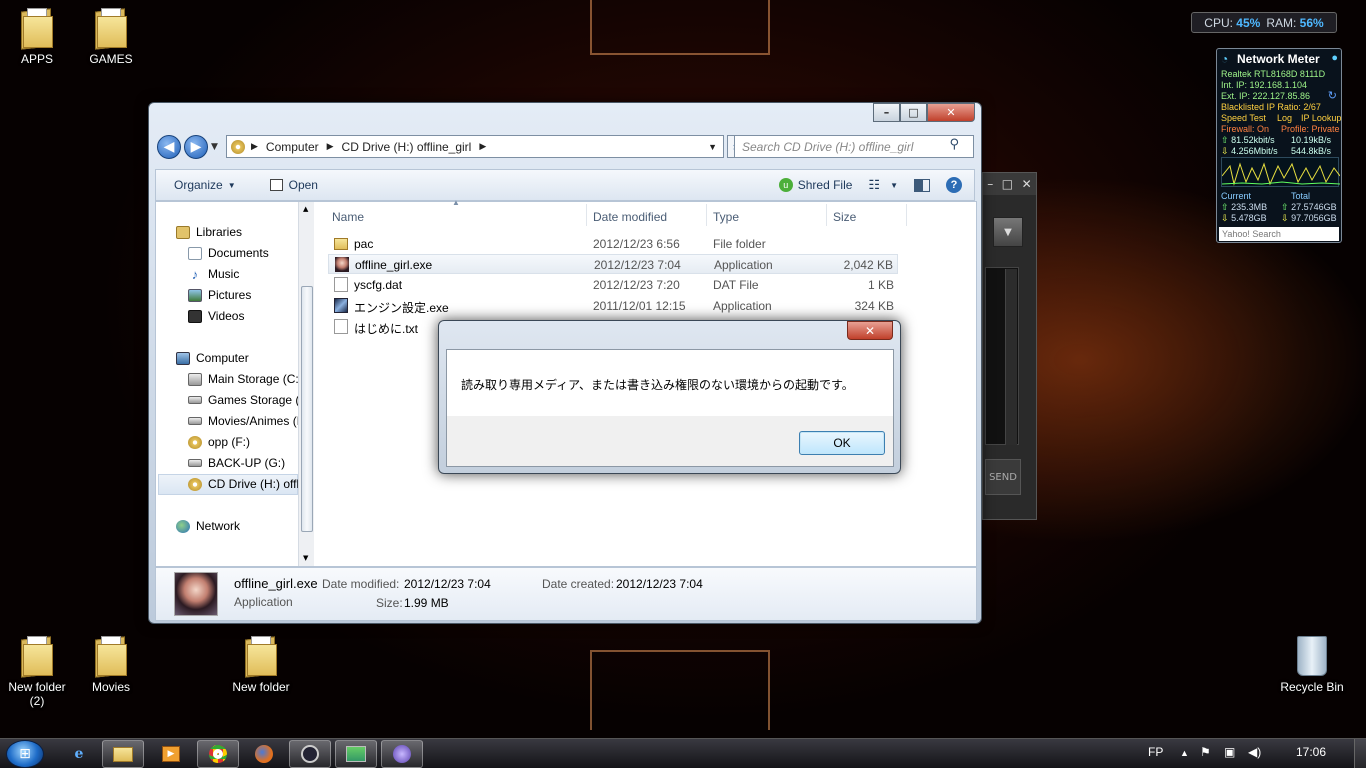 This screenshot has height=768, width=1366. Describe the element at coordinates (209, 232) in the screenshot. I see `nav-libraries: Libraries` at that location.